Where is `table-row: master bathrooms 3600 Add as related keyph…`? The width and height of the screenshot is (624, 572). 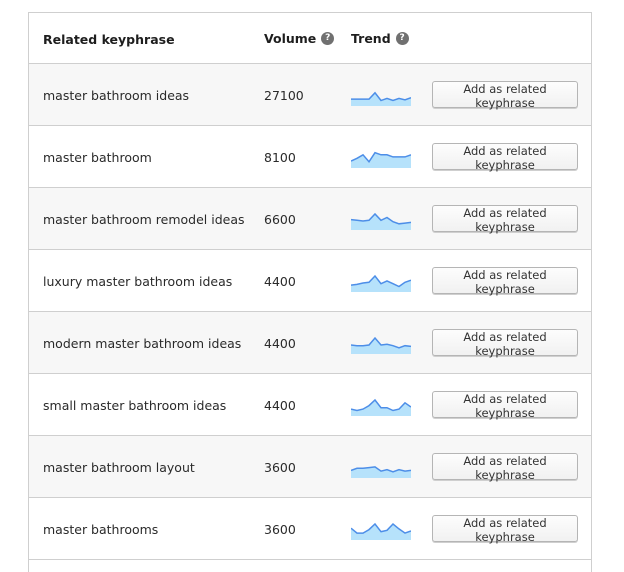 table-row: master bathrooms 3600 Add as related keyph… is located at coordinates (310, 529).